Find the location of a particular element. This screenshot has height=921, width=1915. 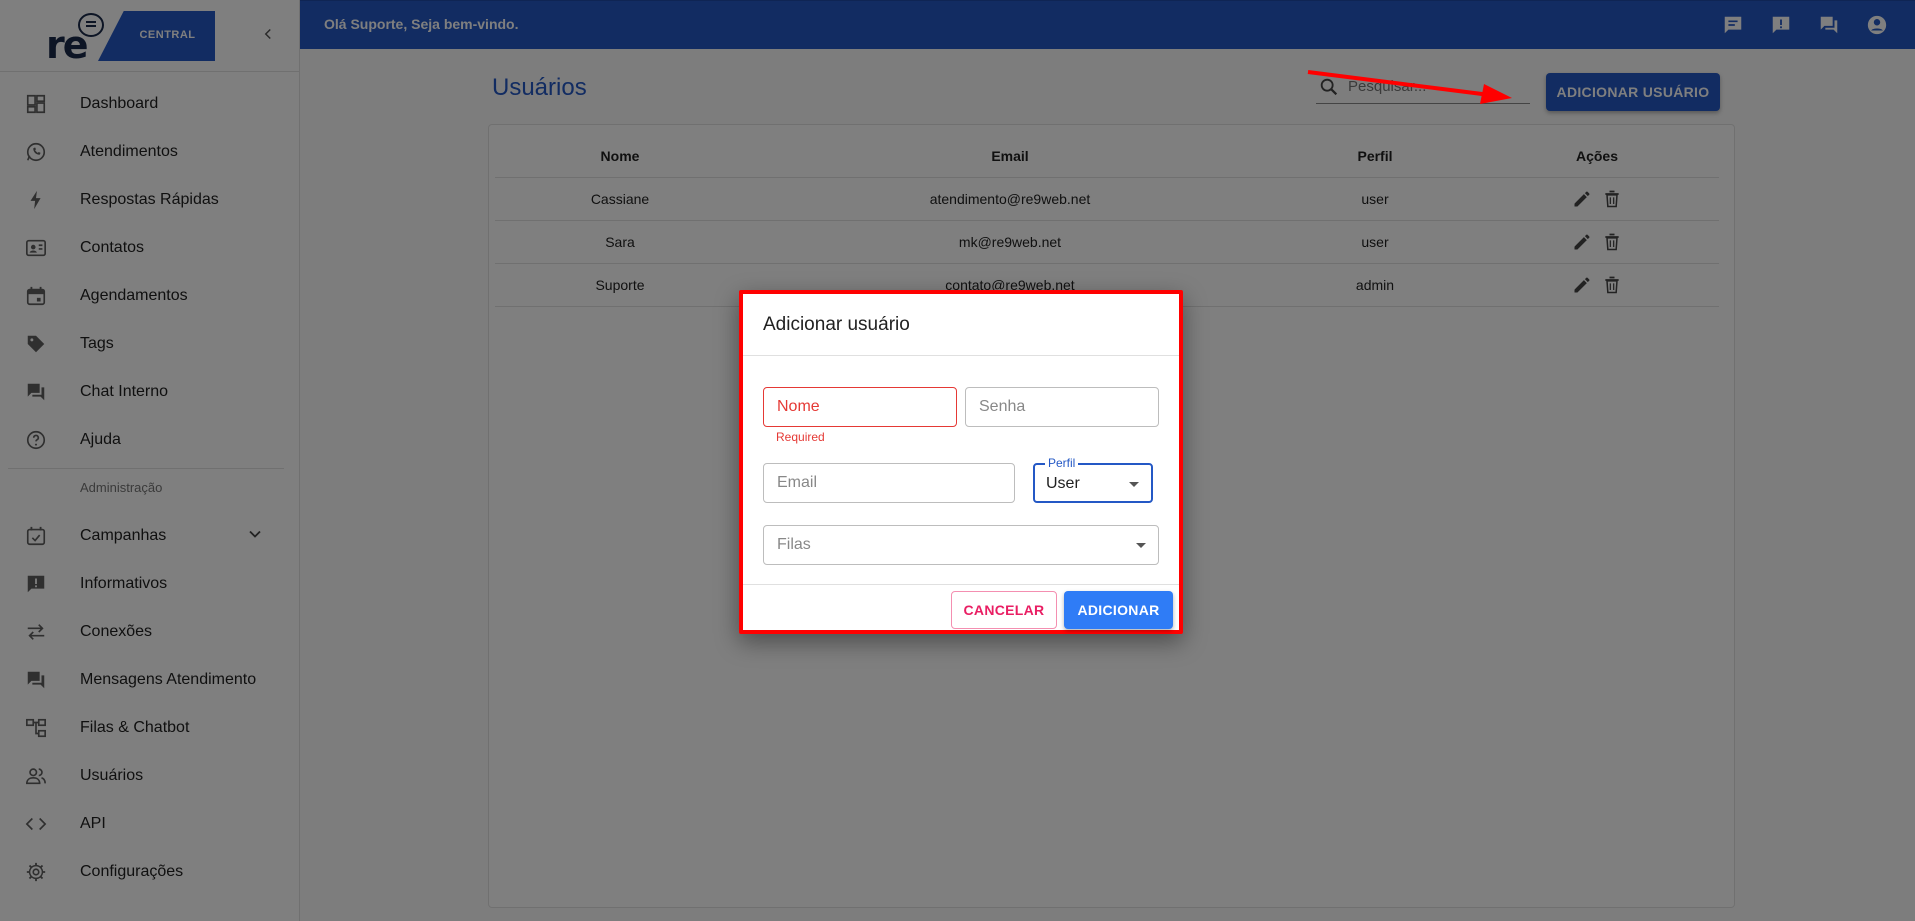

cancel-button: CANCELAR is located at coordinates (1004, 610).